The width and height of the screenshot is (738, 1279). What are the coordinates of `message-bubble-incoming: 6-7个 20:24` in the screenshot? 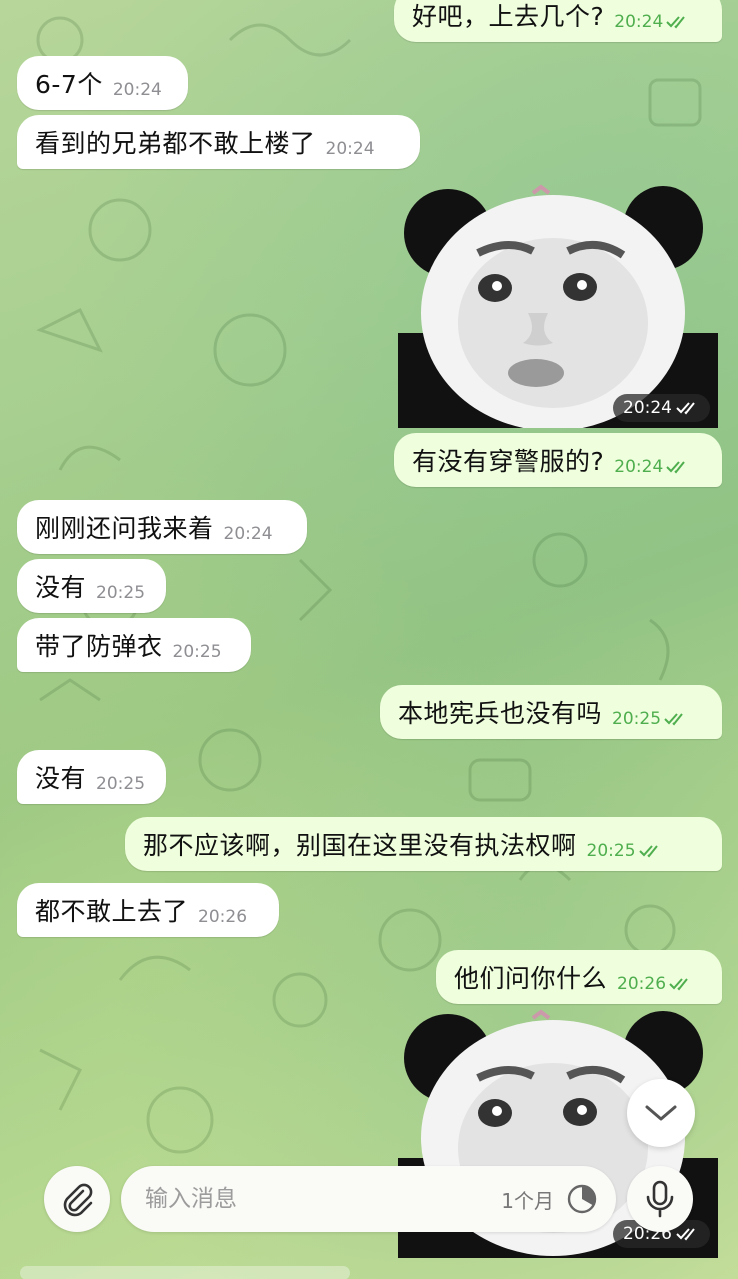 It's located at (102, 83).